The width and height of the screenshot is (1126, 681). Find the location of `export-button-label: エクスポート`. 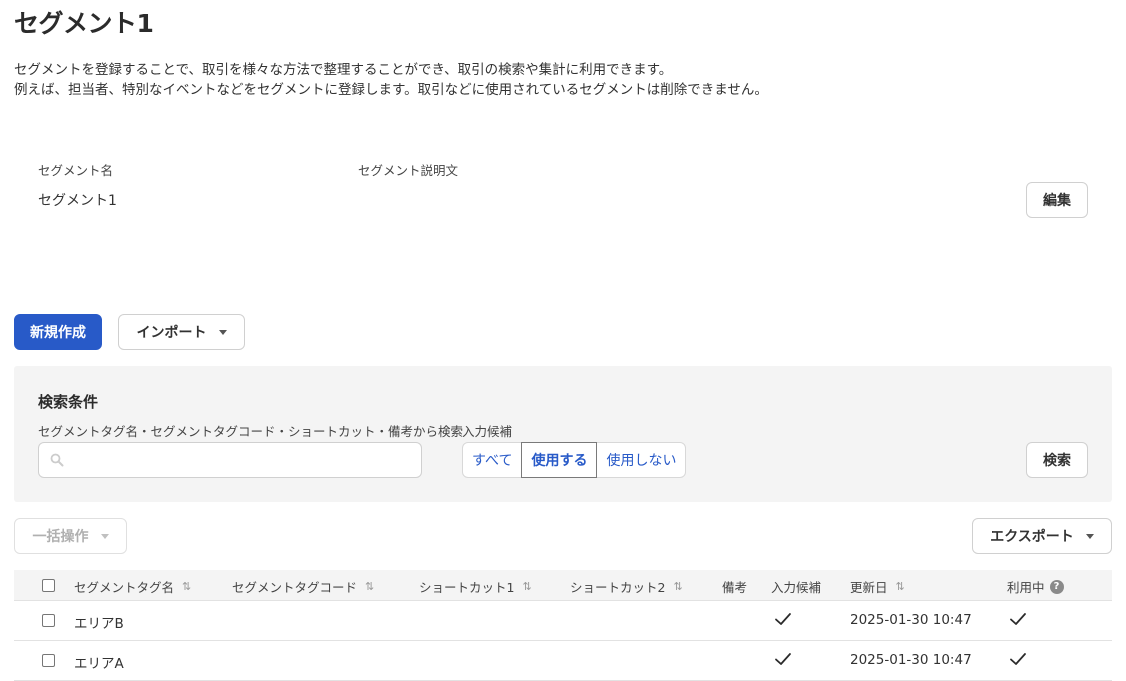

export-button-label: エクスポート is located at coordinates (1032, 537).